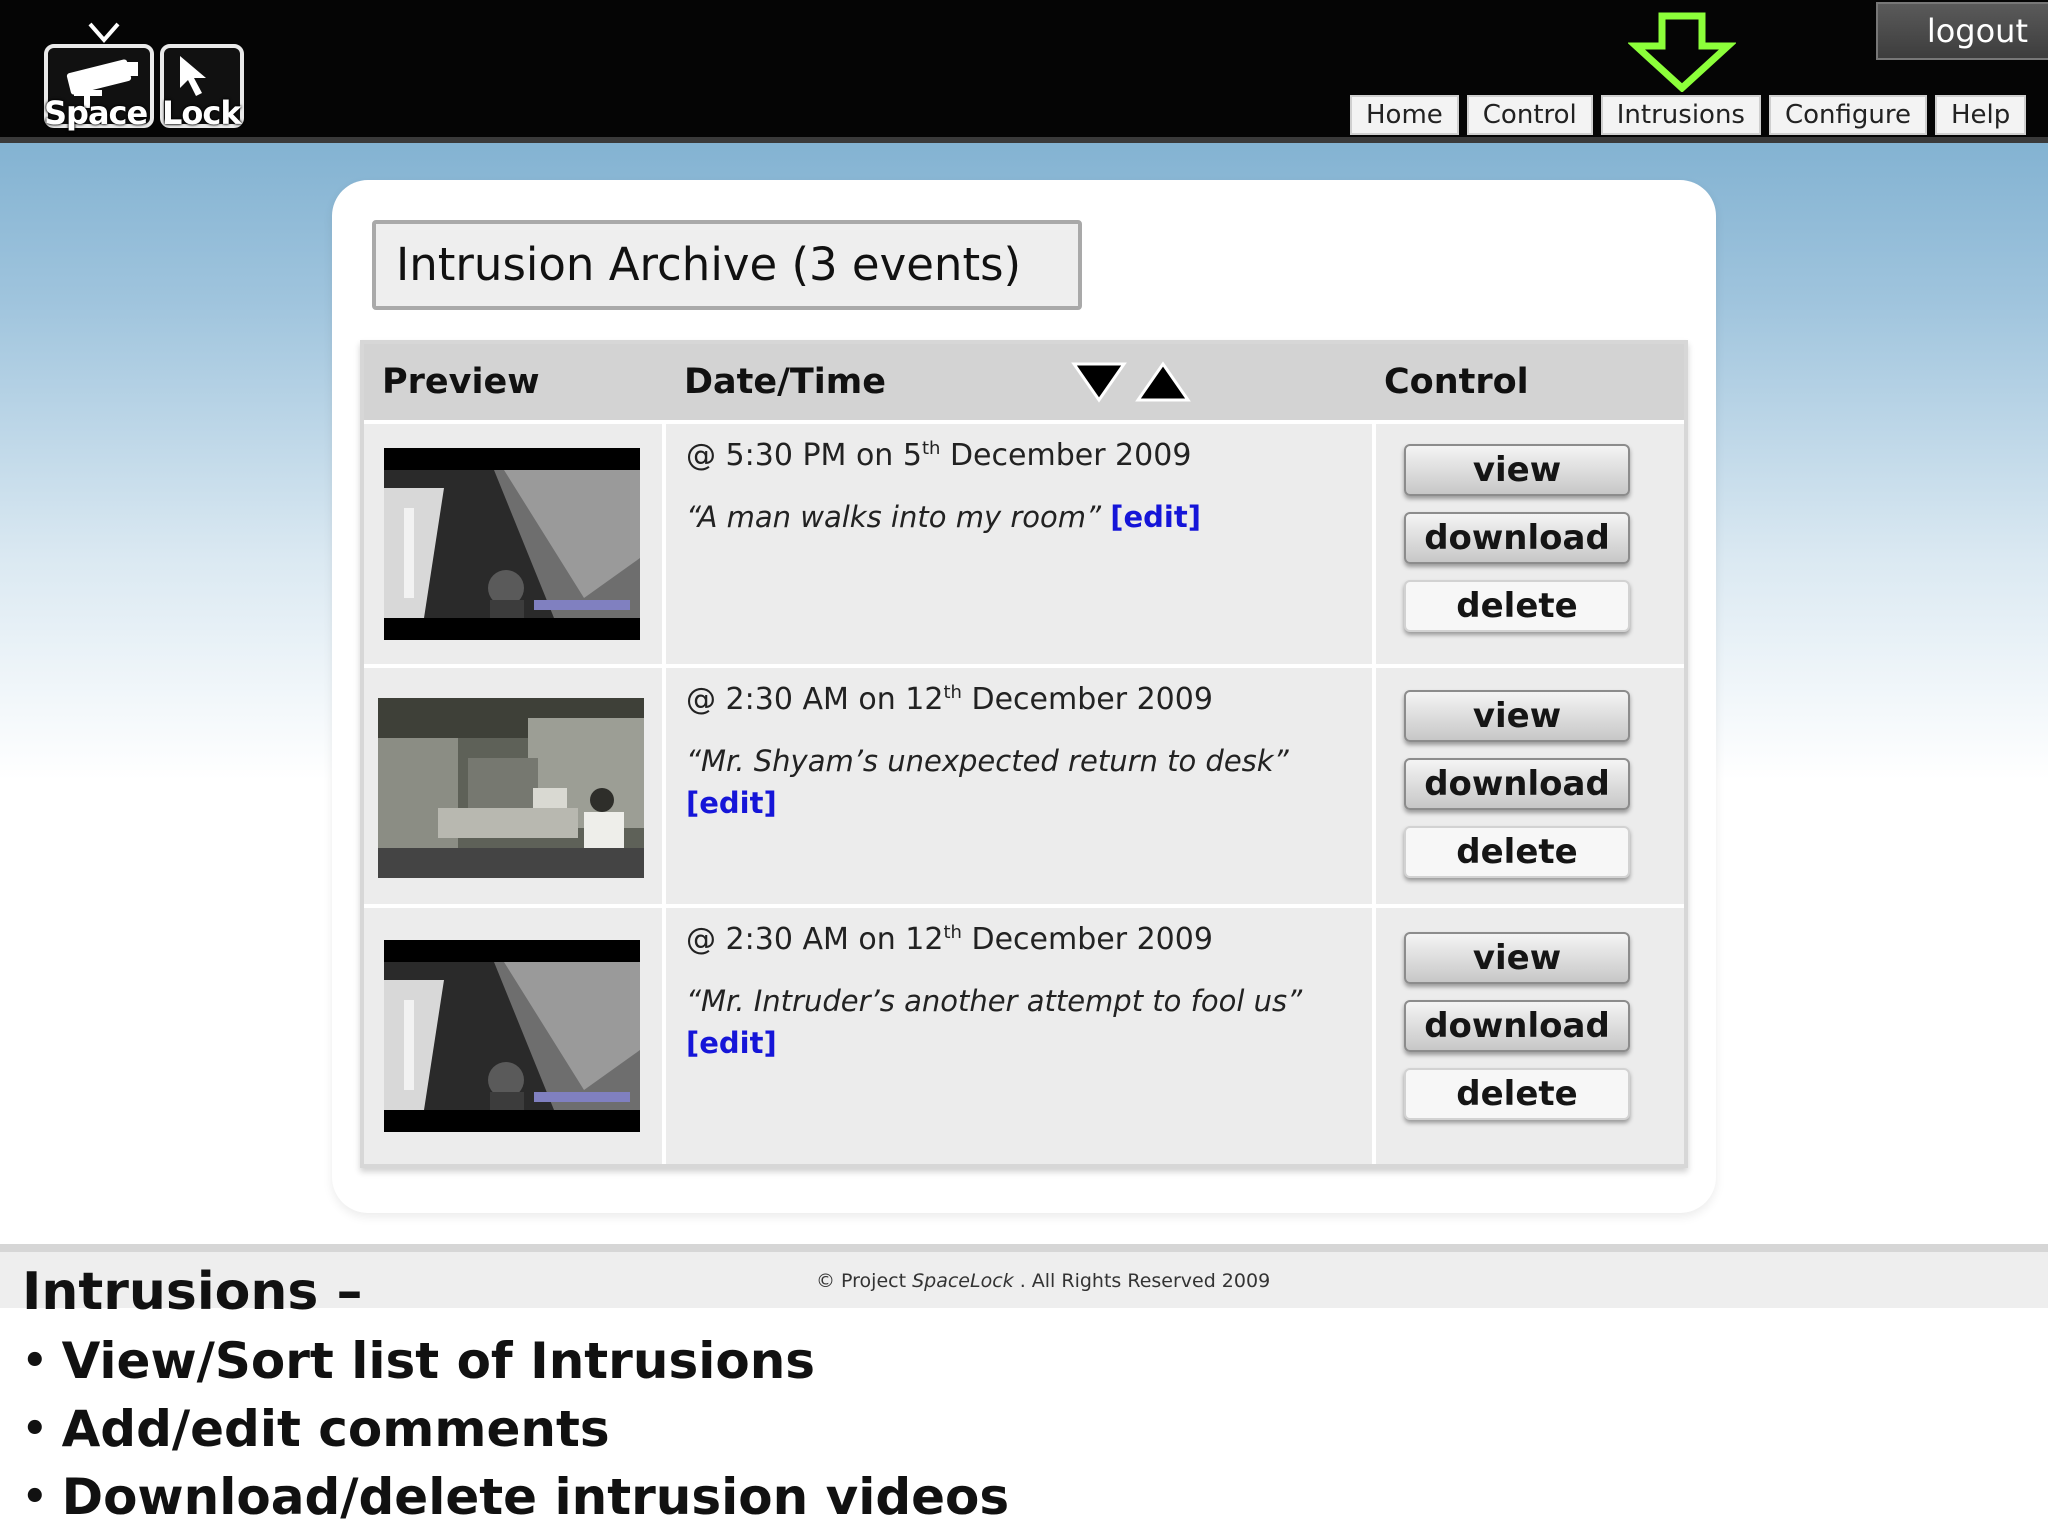 The image size is (2048, 1536). Describe the element at coordinates (785, 382) in the screenshot. I see `column-header-datetime: Date/Time` at that location.